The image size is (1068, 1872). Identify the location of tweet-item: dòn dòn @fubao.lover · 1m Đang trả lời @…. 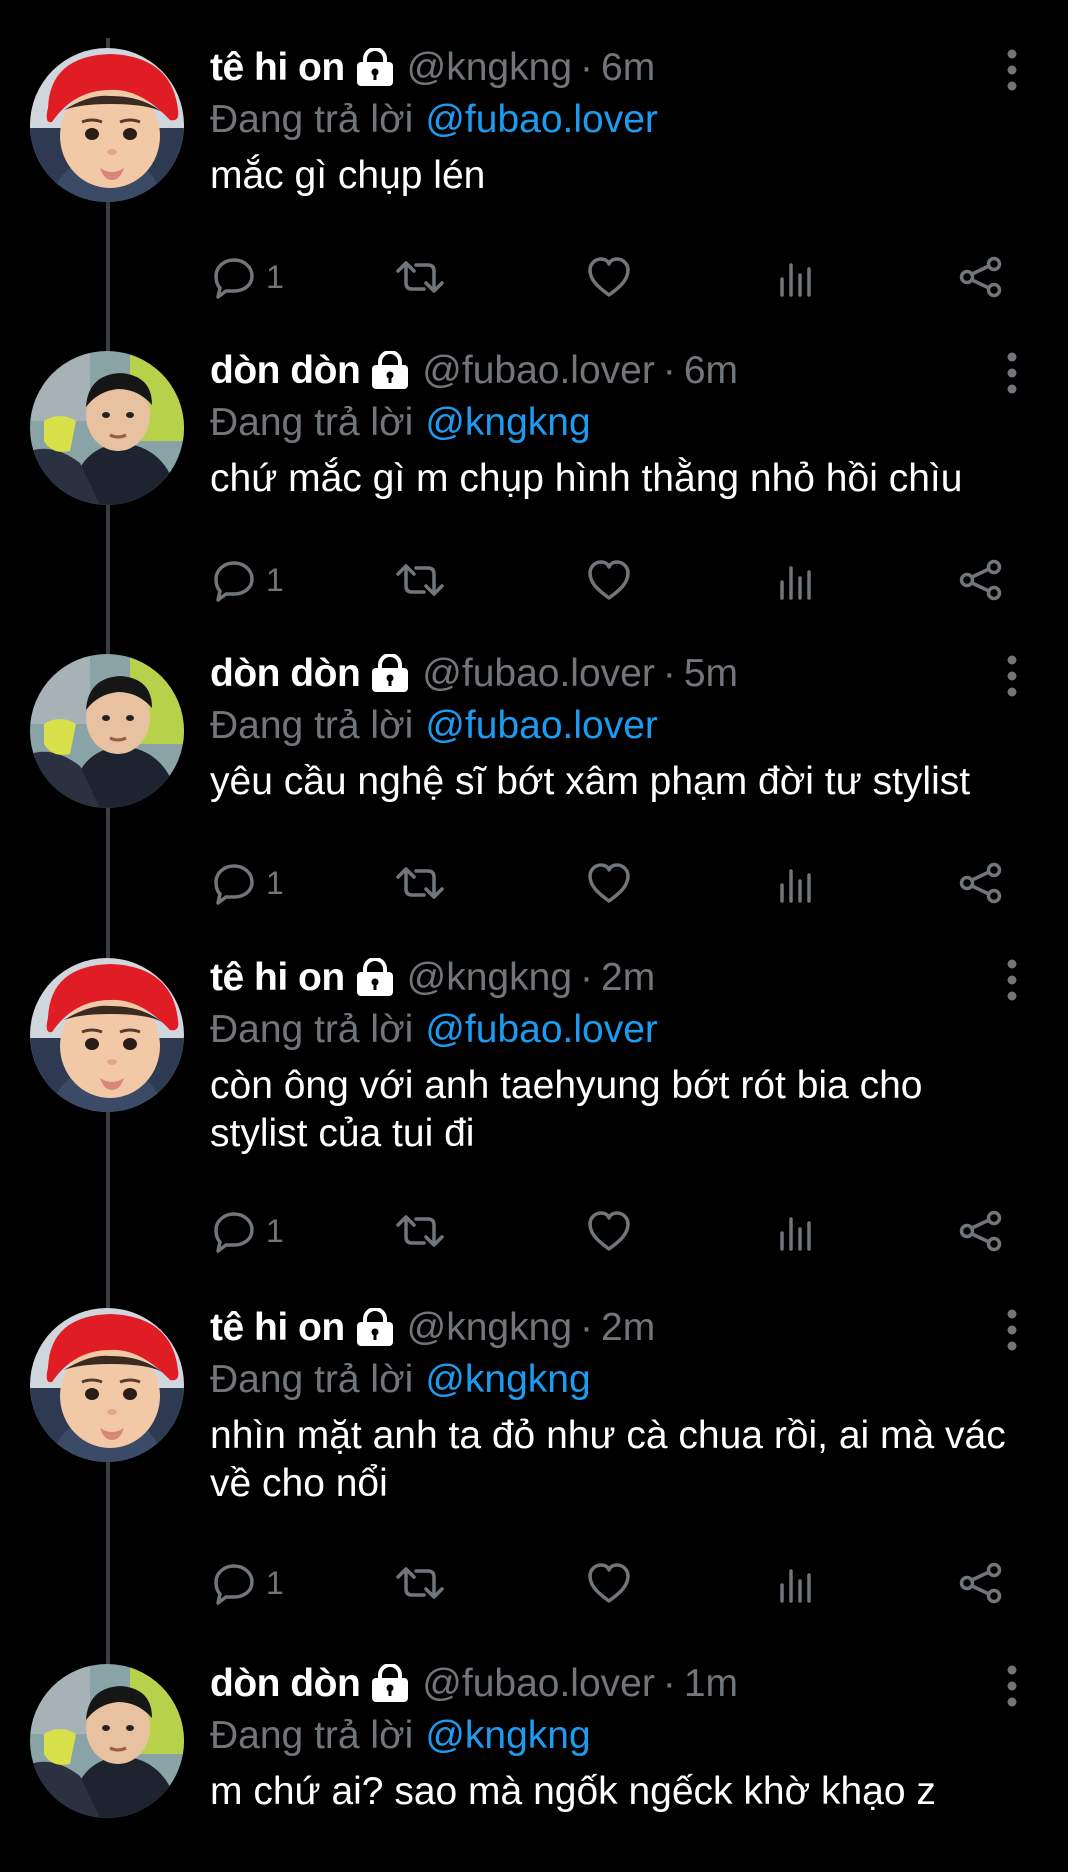
(534, 1764).